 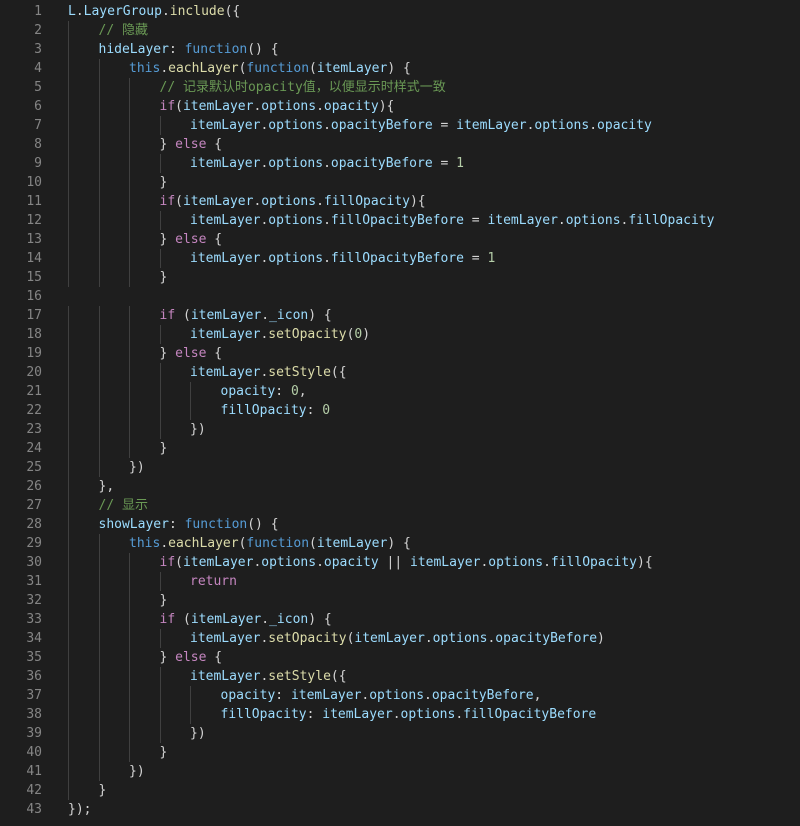 What do you see at coordinates (400, 524) in the screenshot?
I see `code-line: 28 showLayer: function() {` at bounding box center [400, 524].